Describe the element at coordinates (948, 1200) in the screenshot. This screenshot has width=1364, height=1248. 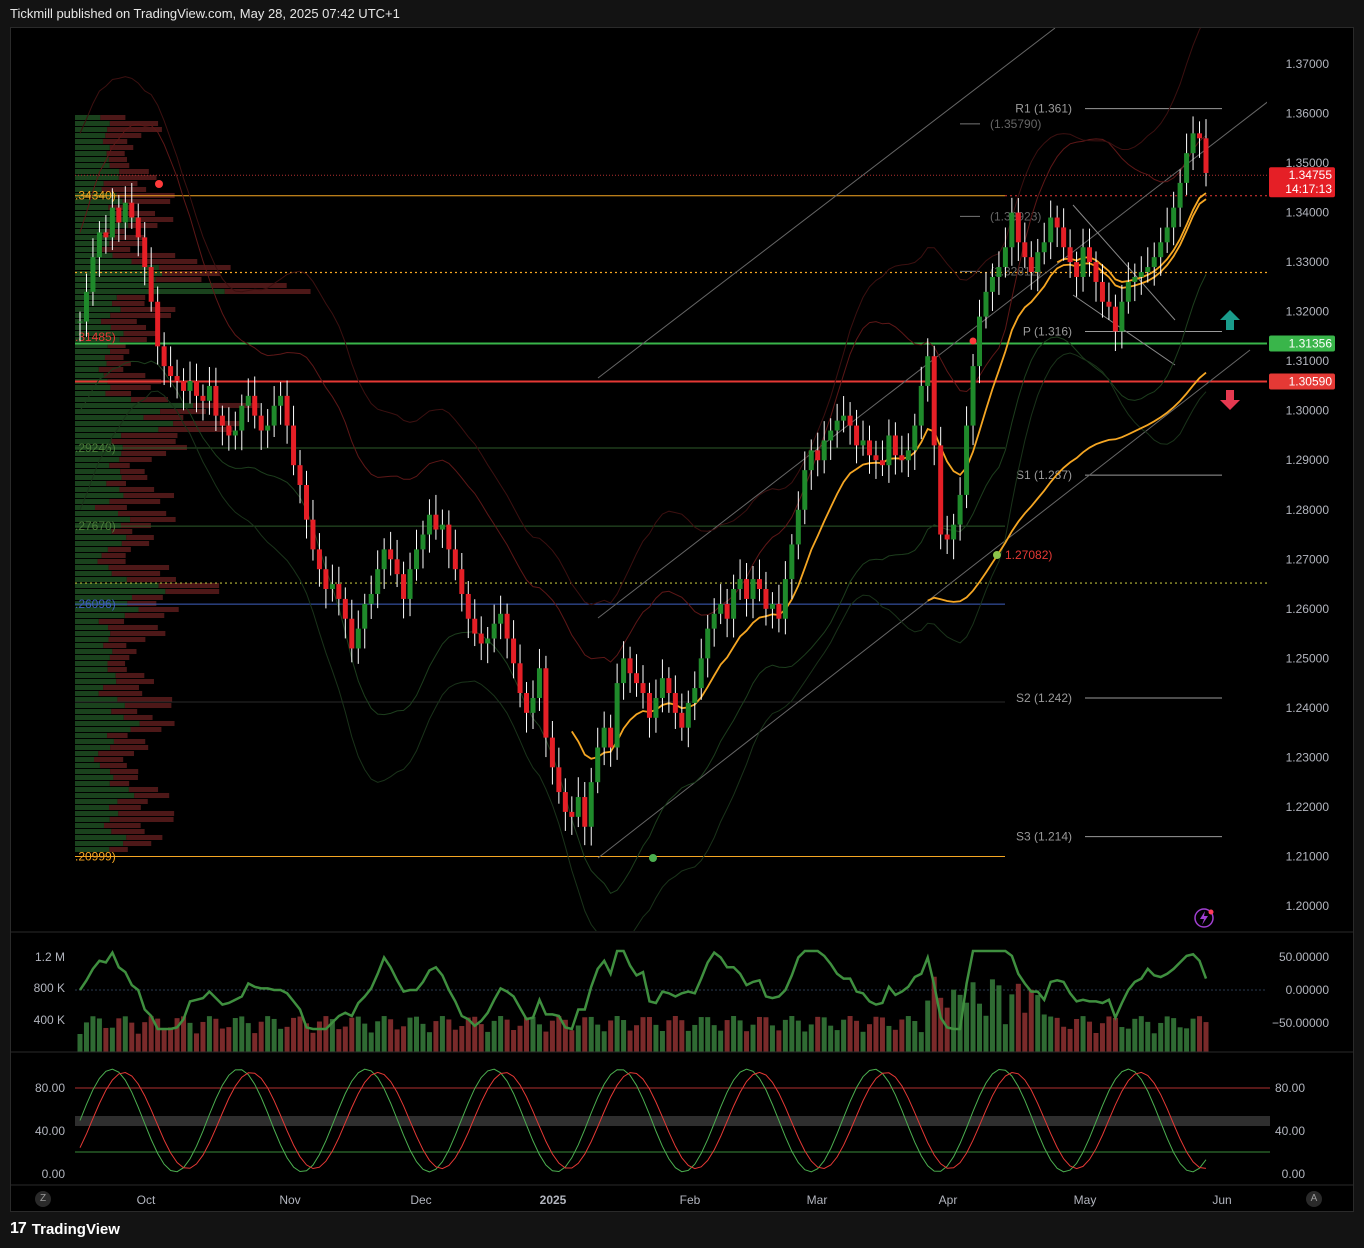
I see `time-tick-label: Apr` at that location.